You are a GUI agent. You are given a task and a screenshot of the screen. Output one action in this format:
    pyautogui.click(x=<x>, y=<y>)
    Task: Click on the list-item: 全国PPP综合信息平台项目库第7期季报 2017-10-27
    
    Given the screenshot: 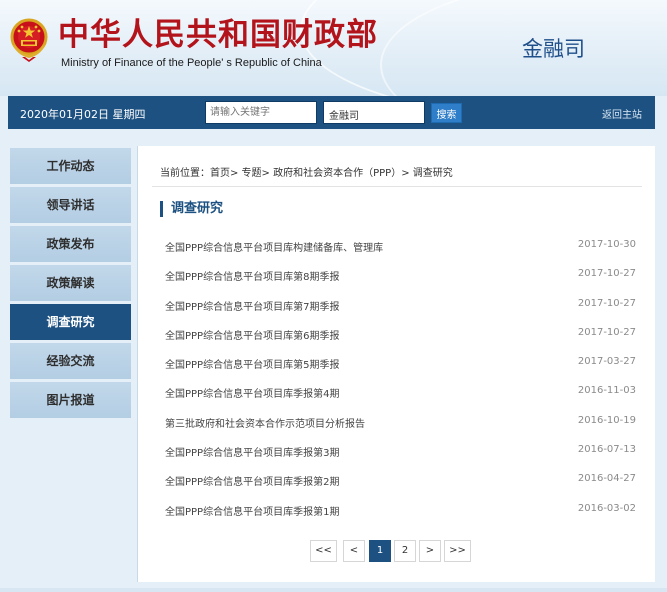 What is the action you would take?
    pyautogui.click(x=397, y=305)
    